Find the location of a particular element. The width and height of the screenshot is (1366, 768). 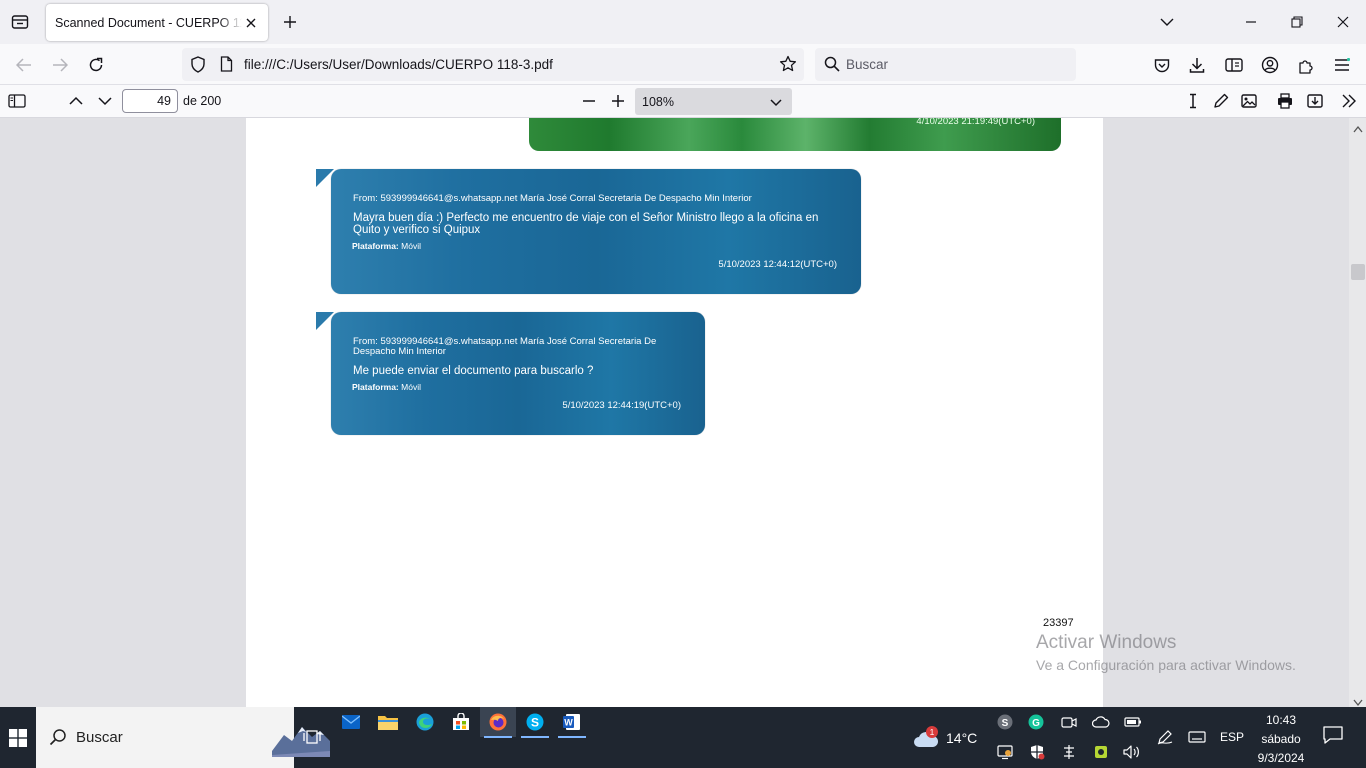

word-icon: W is located at coordinates (572, 722).